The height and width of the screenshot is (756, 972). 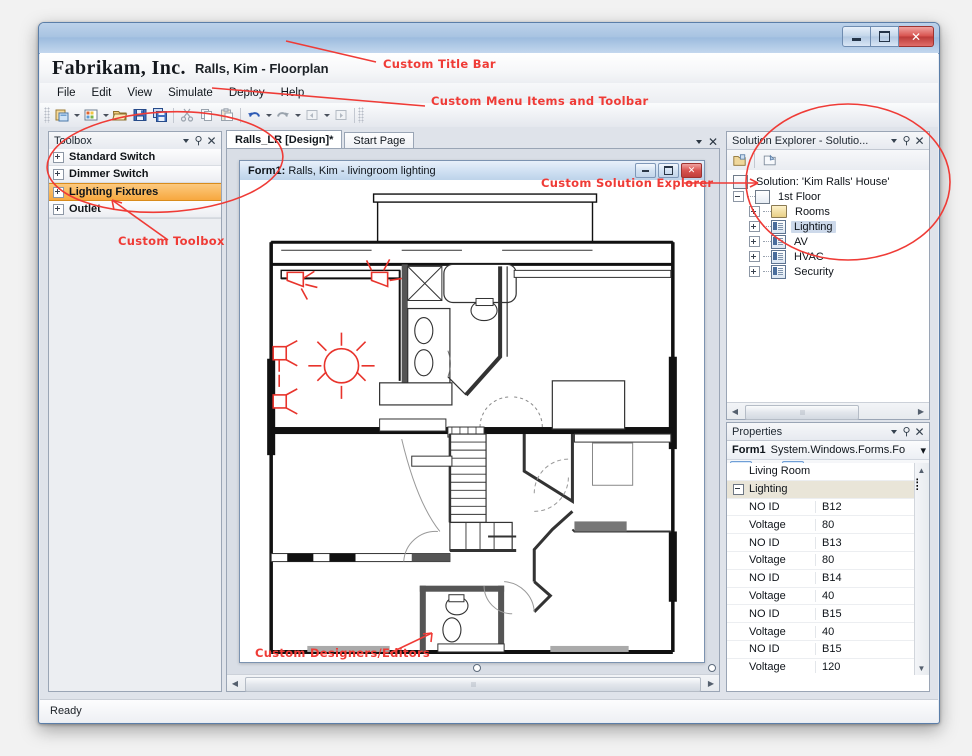 What do you see at coordinates (293, 93) in the screenshot?
I see `menu-item-help: Help` at bounding box center [293, 93].